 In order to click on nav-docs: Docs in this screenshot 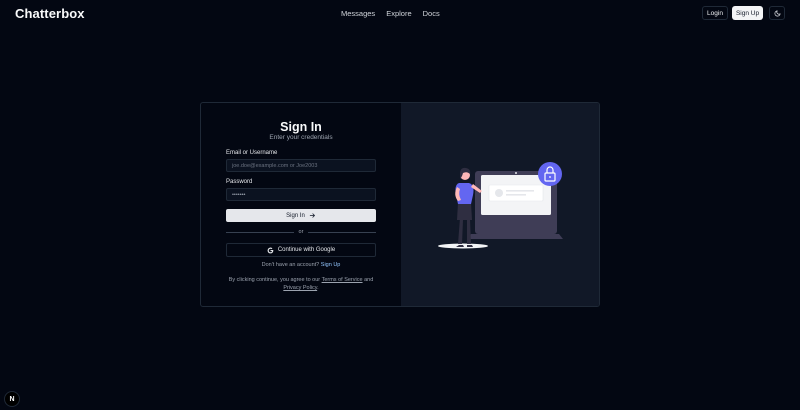, I will do `click(431, 13)`.